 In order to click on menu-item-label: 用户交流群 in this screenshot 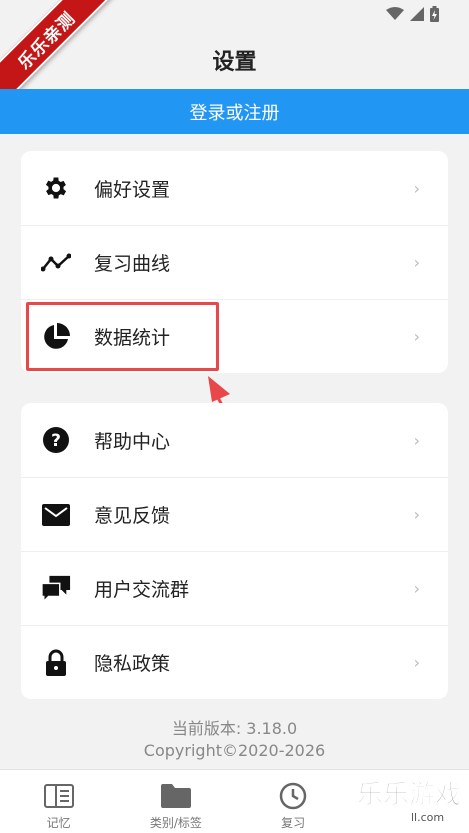, I will do `click(142, 590)`.